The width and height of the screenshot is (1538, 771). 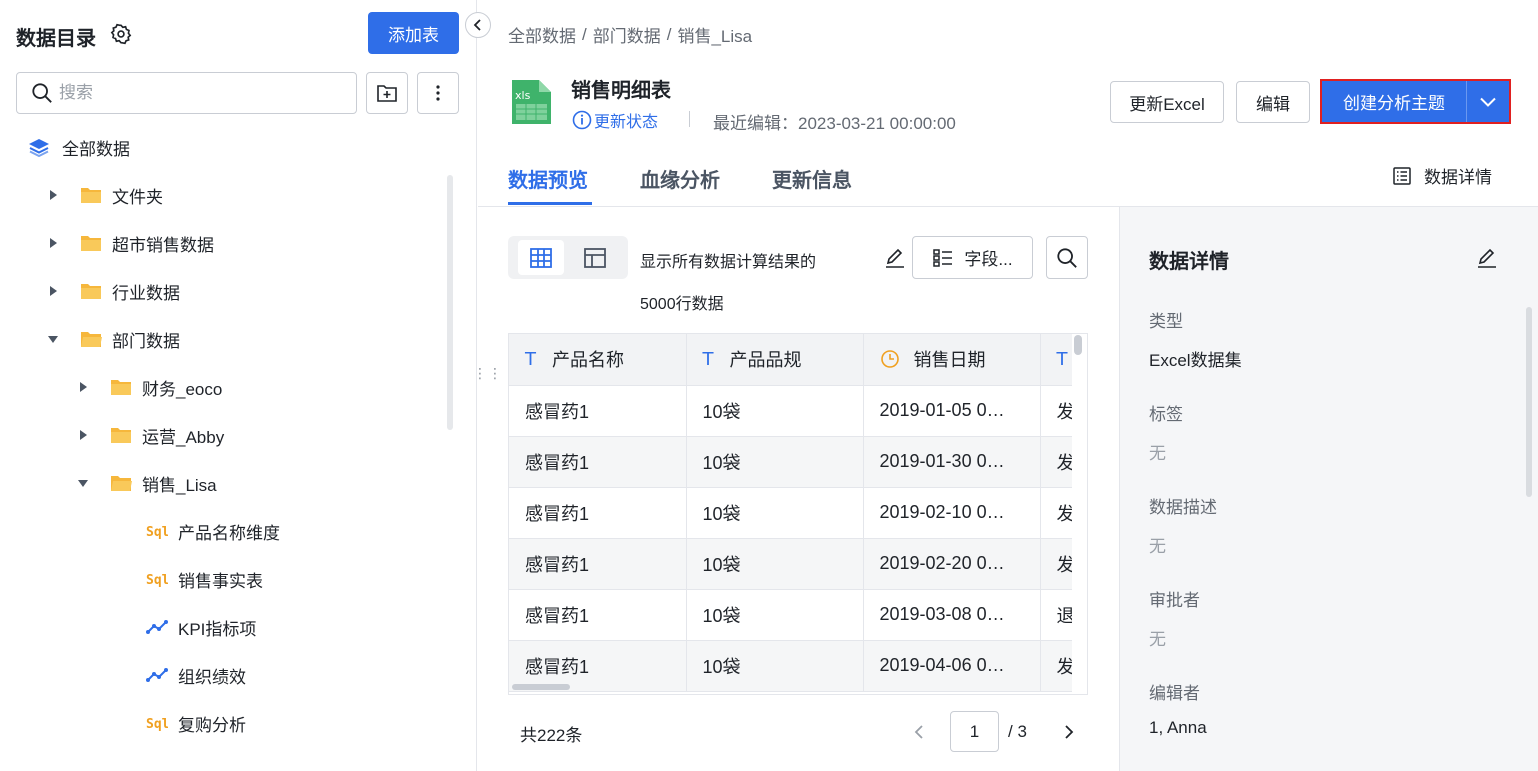 What do you see at coordinates (798, 666) in the screenshot?
I see `table-row: 感冒药1 10袋 2019-04-06 0… 发` at bounding box center [798, 666].